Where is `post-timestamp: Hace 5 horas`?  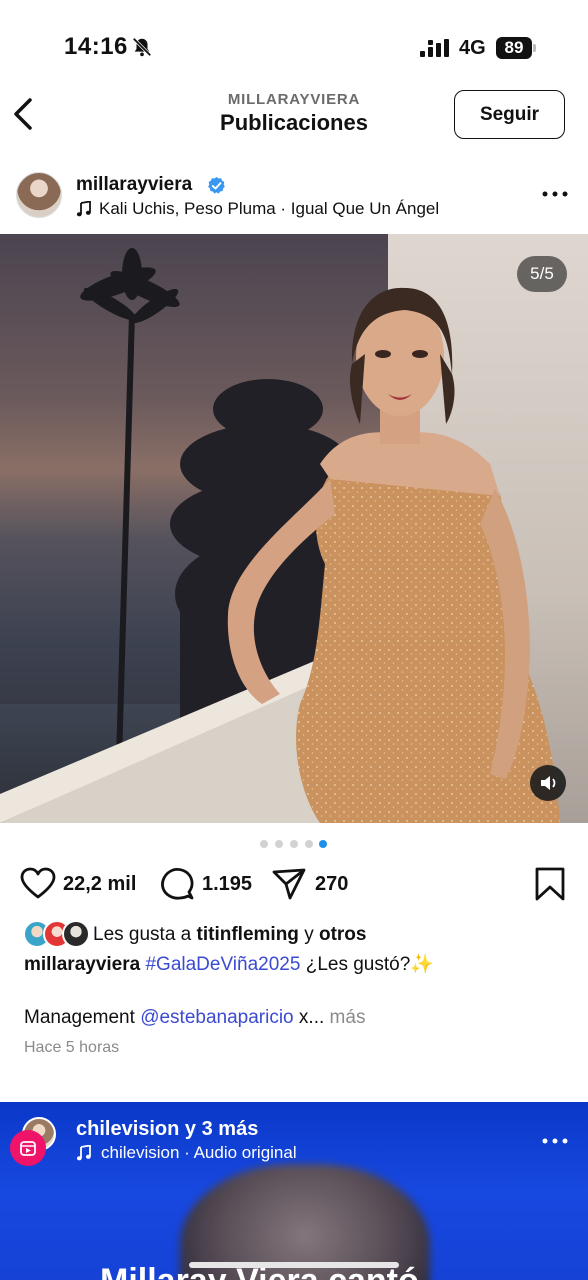
post-timestamp: Hace 5 horas is located at coordinates (72, 1047).